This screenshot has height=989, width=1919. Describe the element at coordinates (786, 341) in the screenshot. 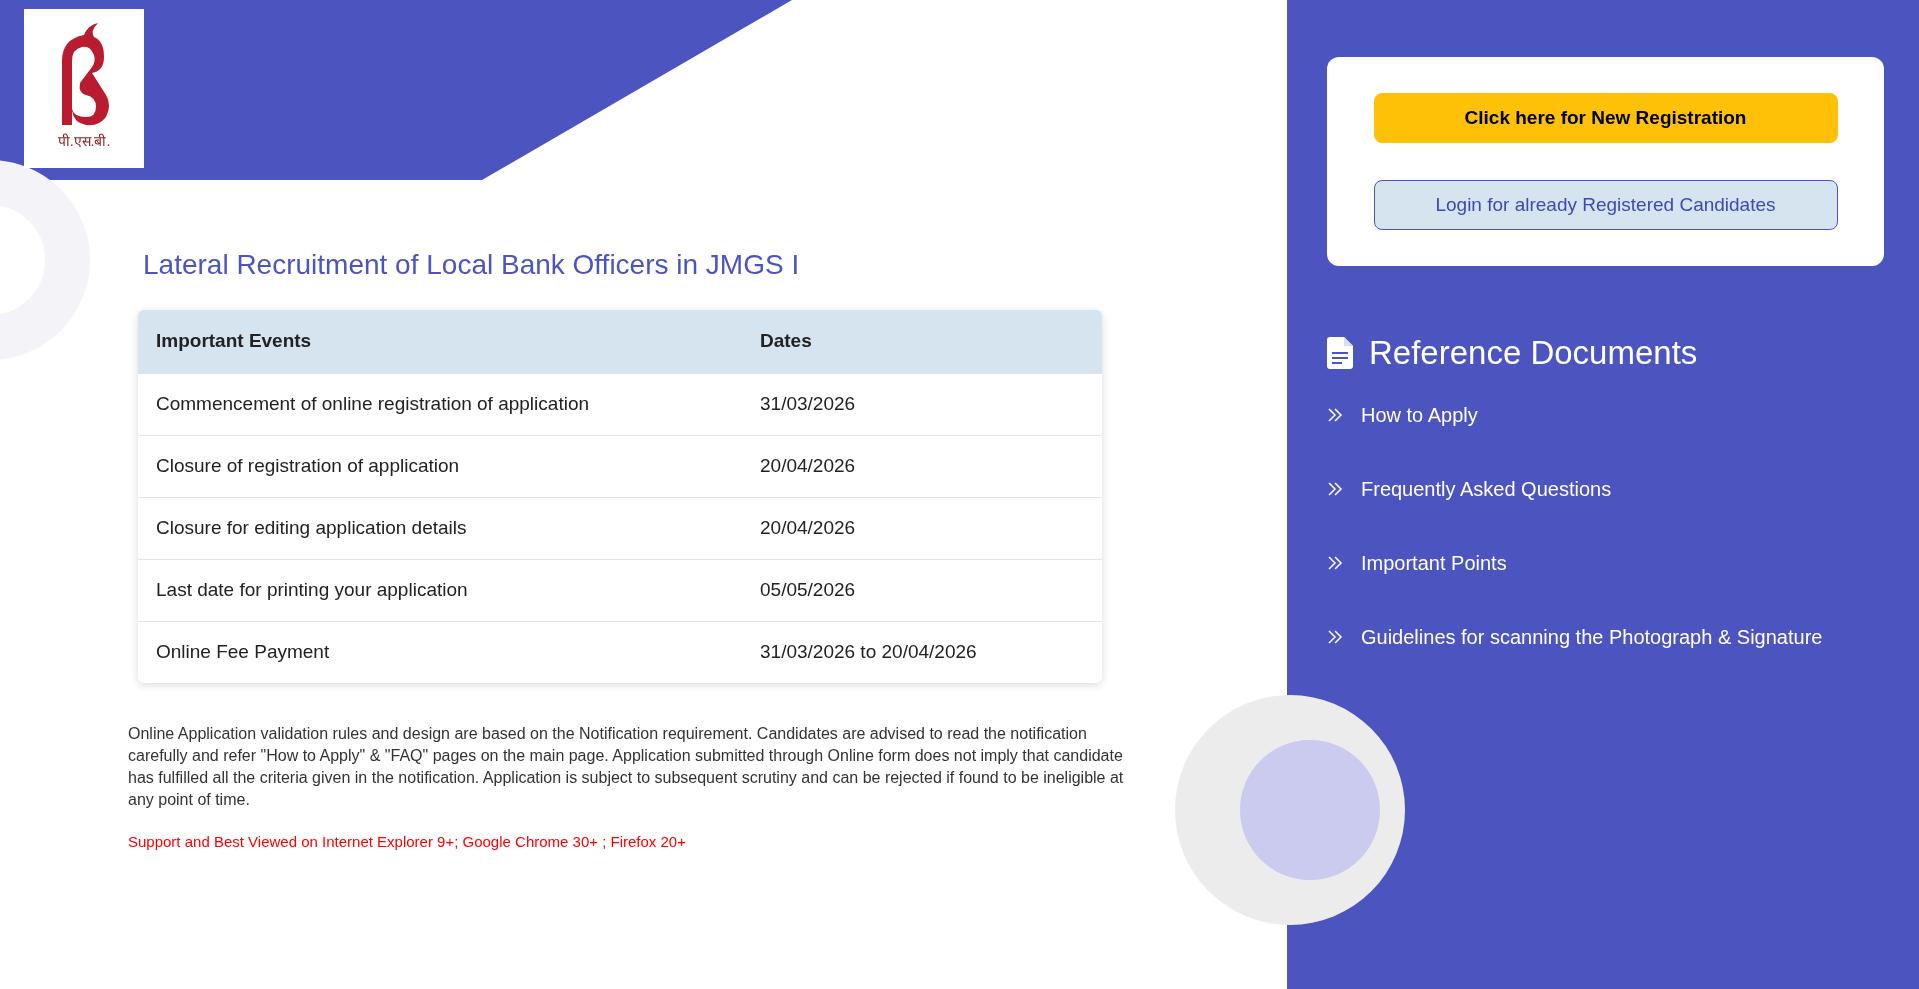

I see `column-header: Dates` at that location.